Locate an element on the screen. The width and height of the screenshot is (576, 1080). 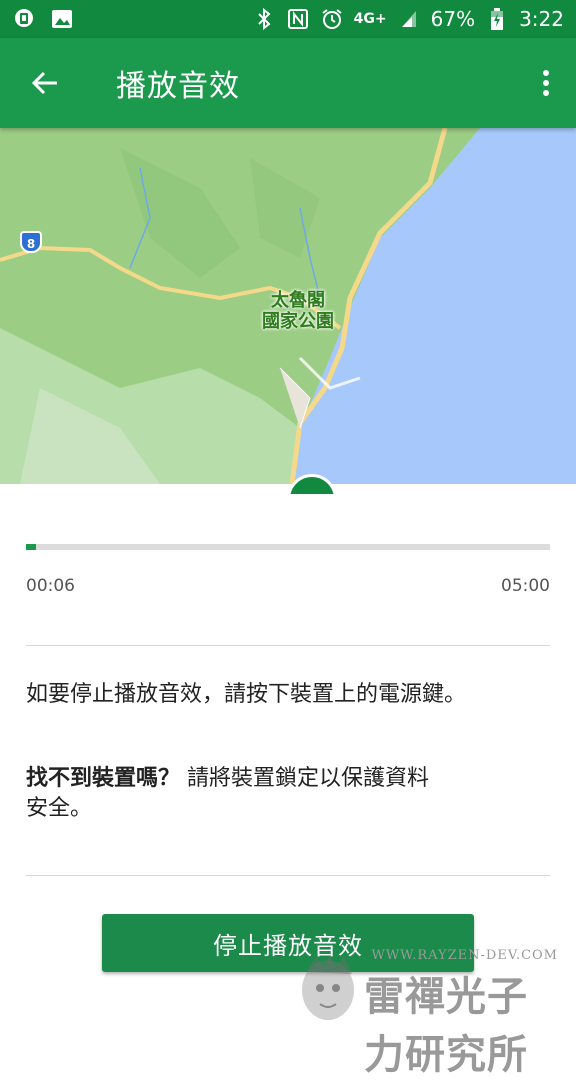
arrow-back-icon is located at coordinates (44, 83).